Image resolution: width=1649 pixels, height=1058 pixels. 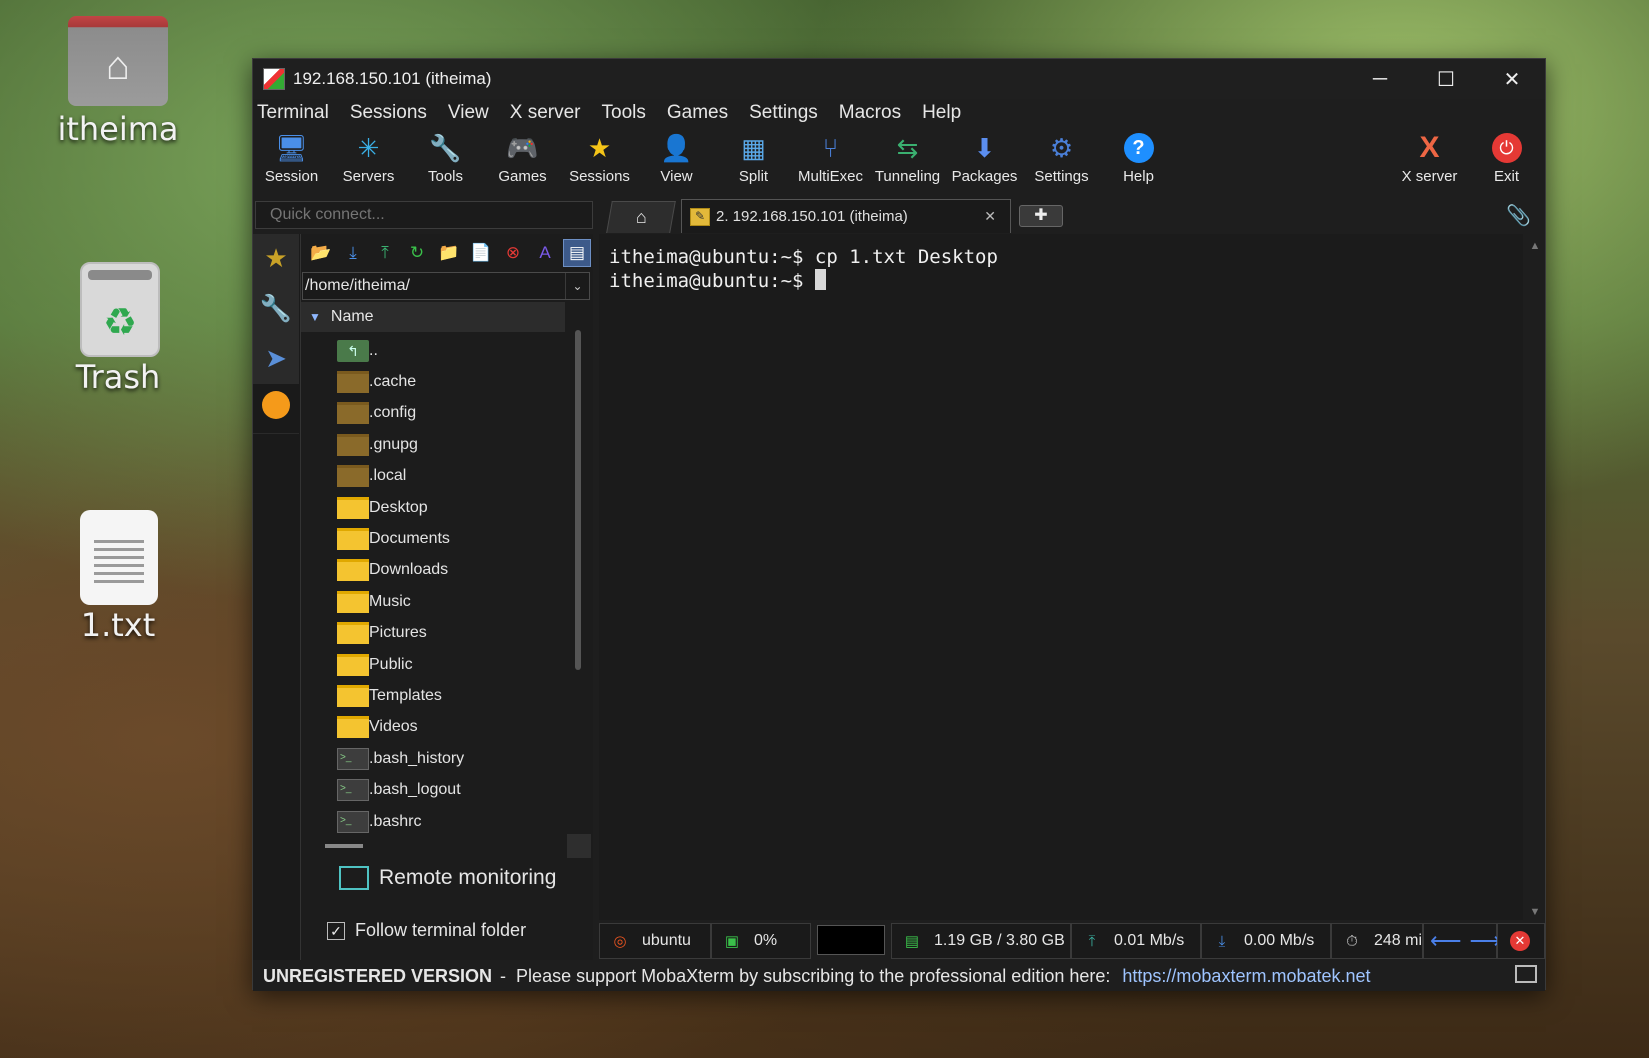 What do you see at coordinates (433, 633) in the screenshot?
I see `file-row: Pictures` at bounding box center [433, 633].